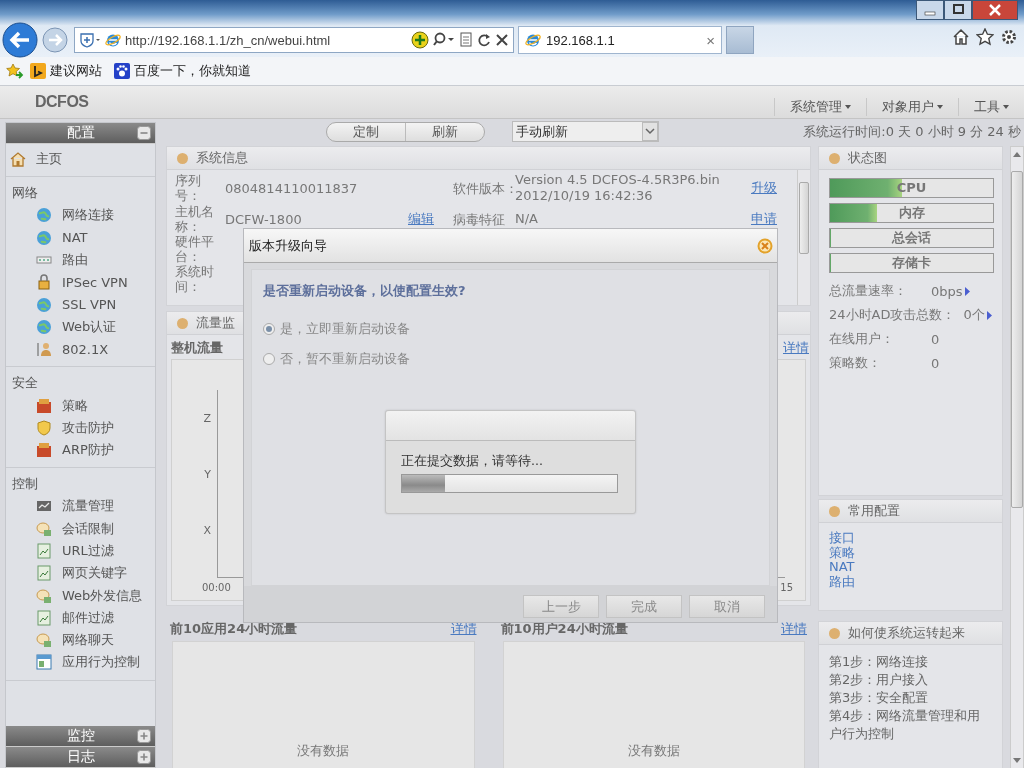 The height and width of the screenshot is (768, 1024). What do you see at coordinates (911, 213) in the screenshot?
I see `bar-label: 内存` at bounding box center [911, 213].